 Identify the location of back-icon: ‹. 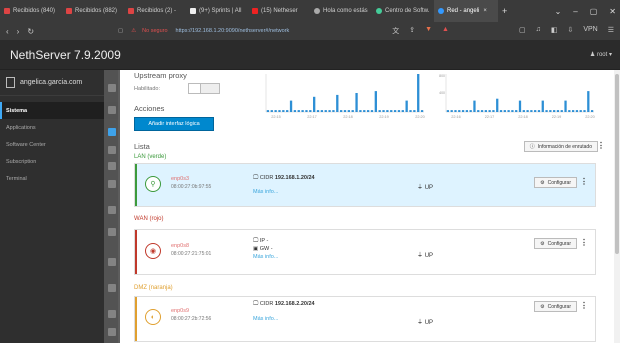
(7, 31).